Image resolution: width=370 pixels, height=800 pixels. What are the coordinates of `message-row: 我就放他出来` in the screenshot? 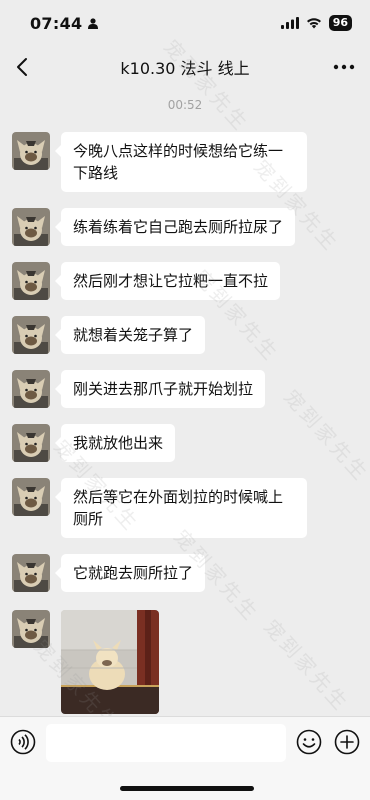 It's located at (94, 443).